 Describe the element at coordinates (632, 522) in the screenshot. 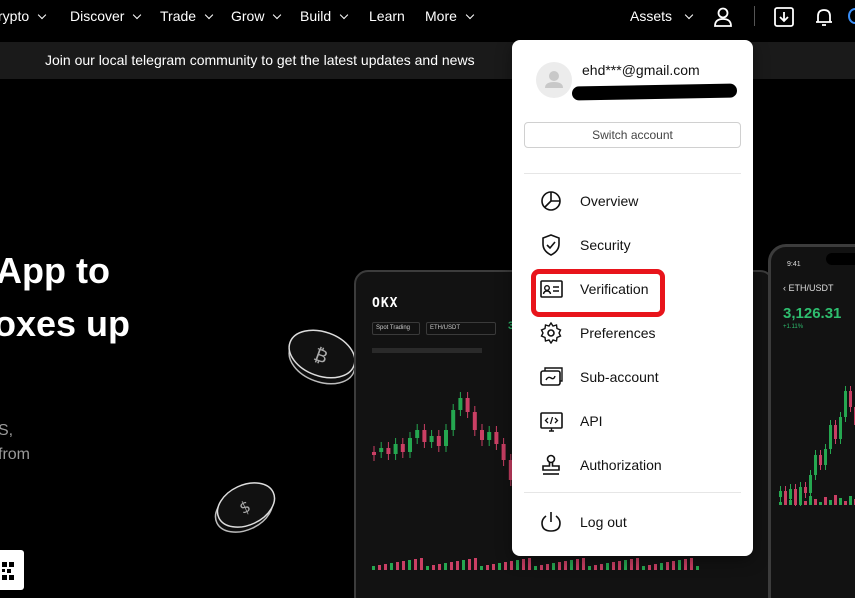

I see `menu-item-log-out: Log out` at that location.